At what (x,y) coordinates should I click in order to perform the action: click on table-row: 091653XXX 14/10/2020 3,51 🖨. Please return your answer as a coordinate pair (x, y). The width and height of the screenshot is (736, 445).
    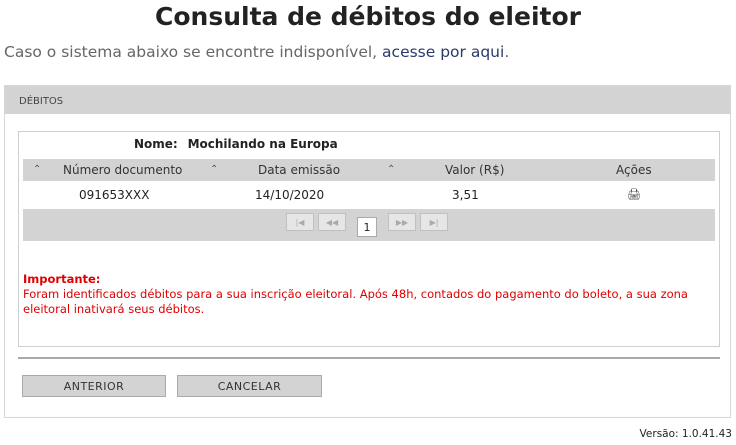
    Looking at the image, I should click on (369, 195).